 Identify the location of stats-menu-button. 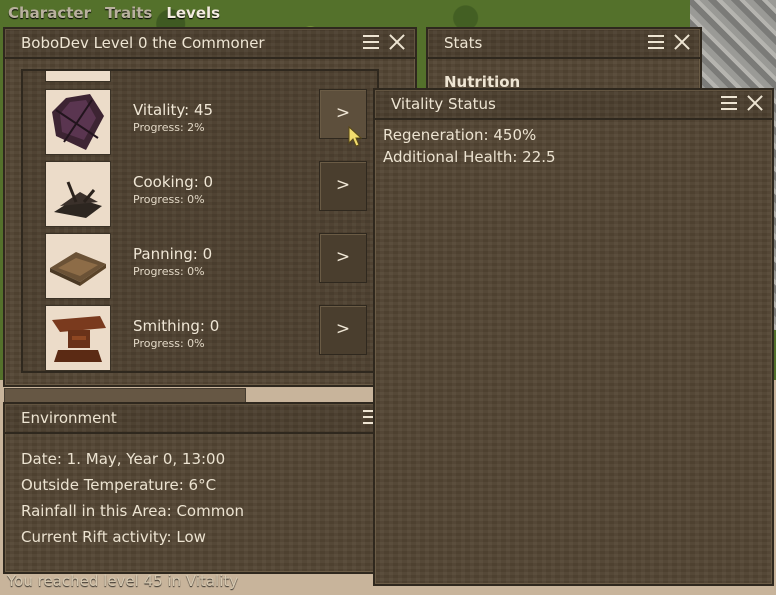
(657, 42).